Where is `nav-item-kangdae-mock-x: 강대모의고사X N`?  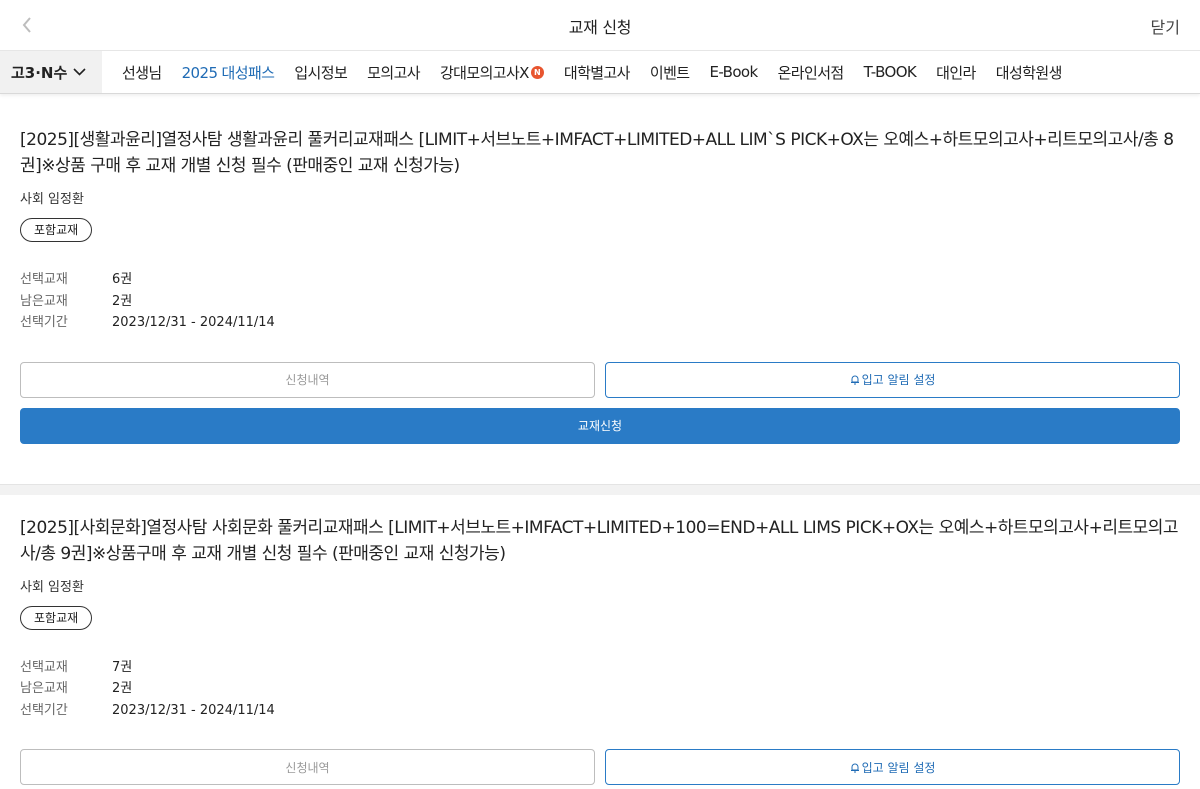 nav-item-kangdae-mock-x: 강대모의고사X N is located at coordinates (492, 72).